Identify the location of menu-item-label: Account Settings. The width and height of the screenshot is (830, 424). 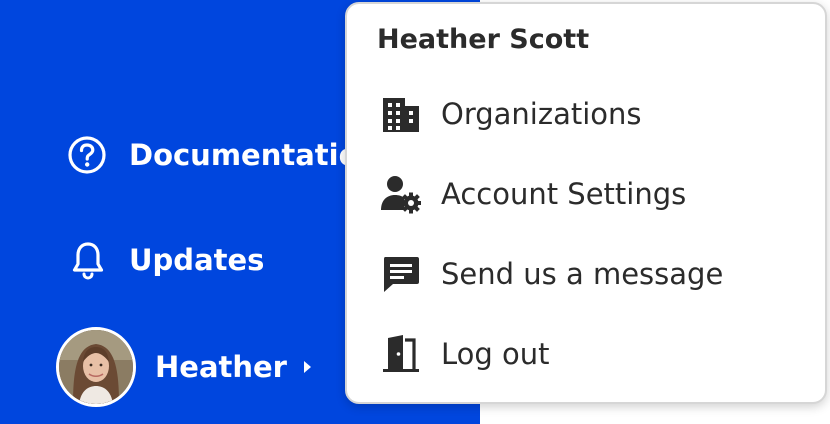
(564, 194).